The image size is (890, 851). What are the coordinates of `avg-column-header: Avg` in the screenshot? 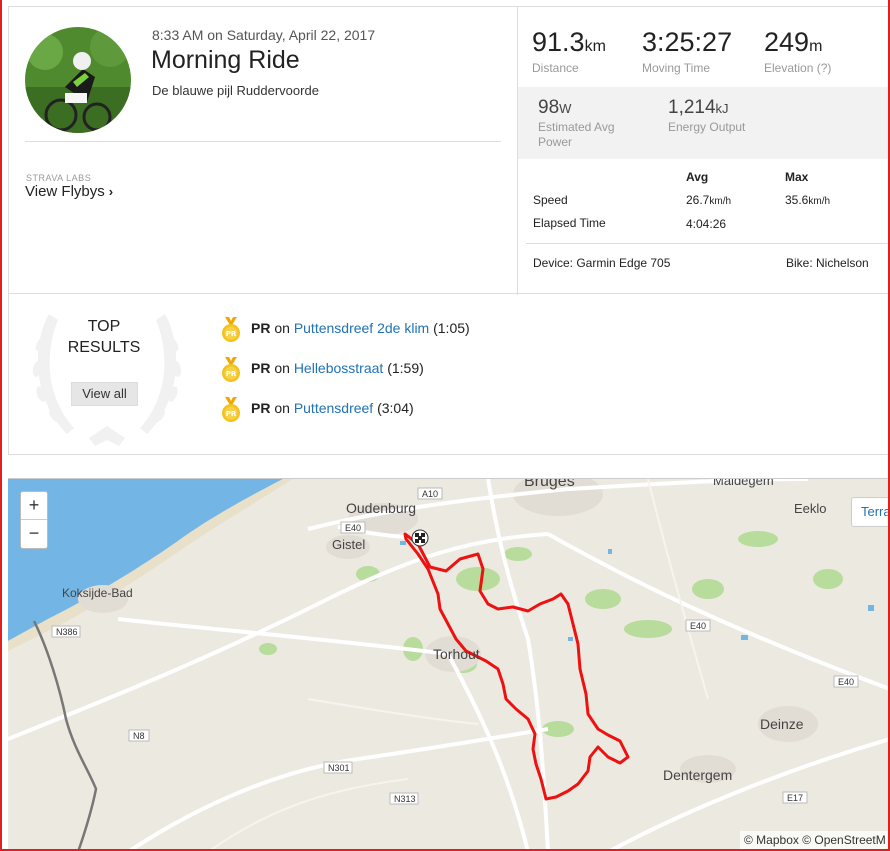 It's located at (697, 177).